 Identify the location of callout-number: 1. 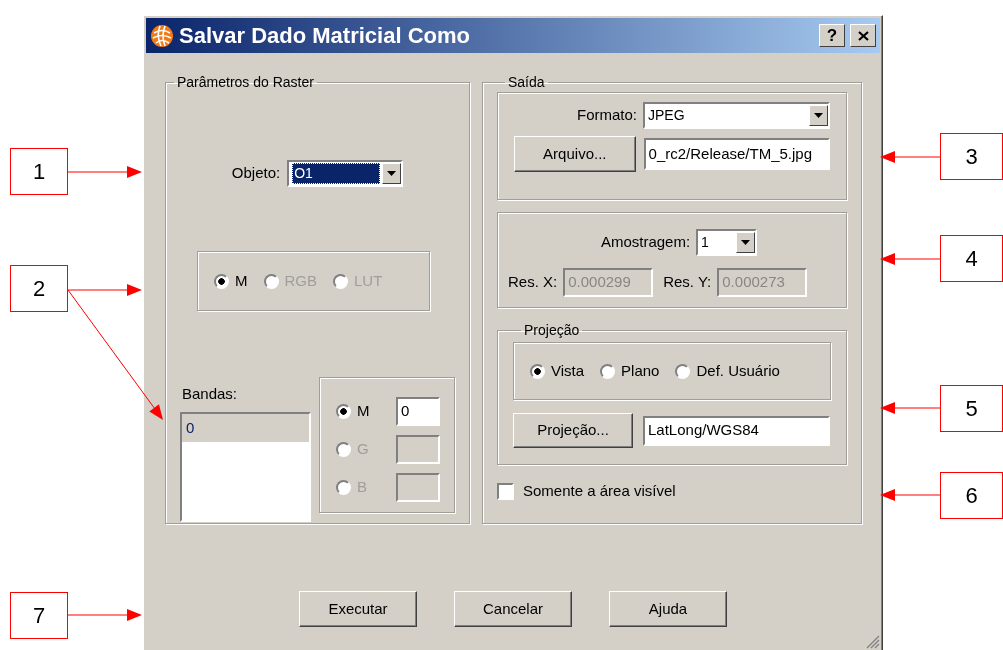
(39, 171).